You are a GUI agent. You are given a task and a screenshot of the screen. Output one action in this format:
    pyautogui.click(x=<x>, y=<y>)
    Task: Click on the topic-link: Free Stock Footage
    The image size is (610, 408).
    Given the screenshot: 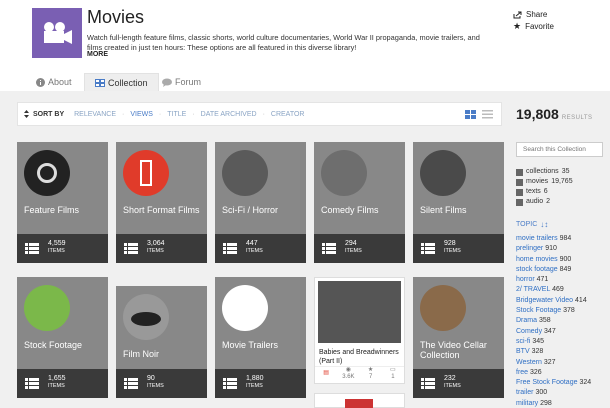 What is the action you would take?
    pyautogui.click(x=546, y=382)
    